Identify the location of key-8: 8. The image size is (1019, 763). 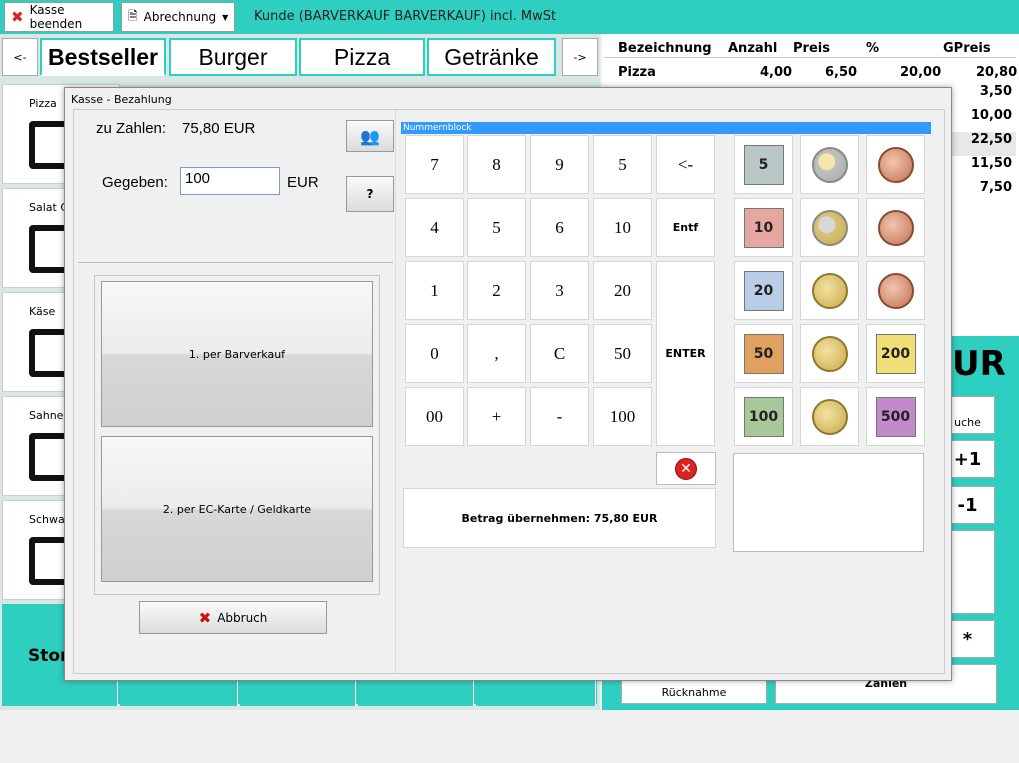
(496, 164).